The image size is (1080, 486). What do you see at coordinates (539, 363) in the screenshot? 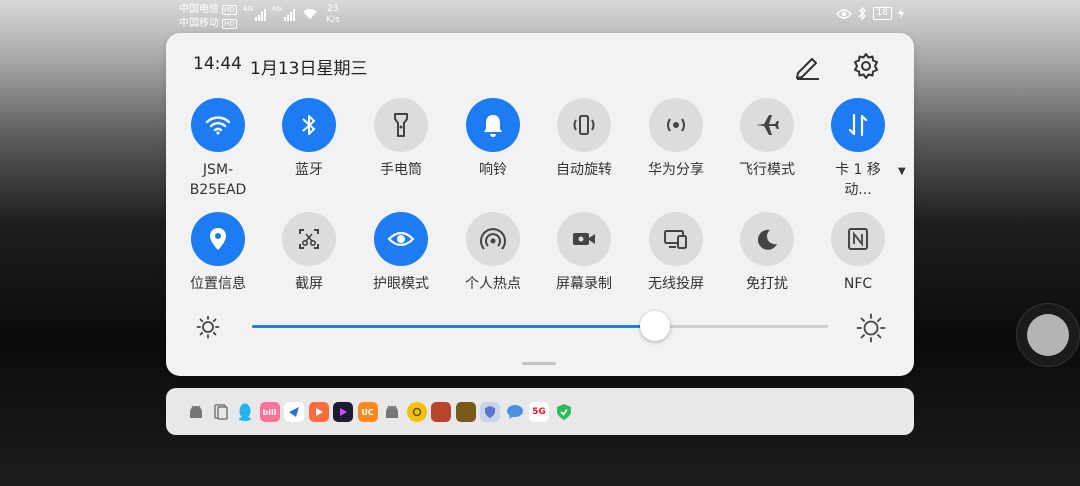
I see `panel-drag-handle` at bounding box center [539, 363].